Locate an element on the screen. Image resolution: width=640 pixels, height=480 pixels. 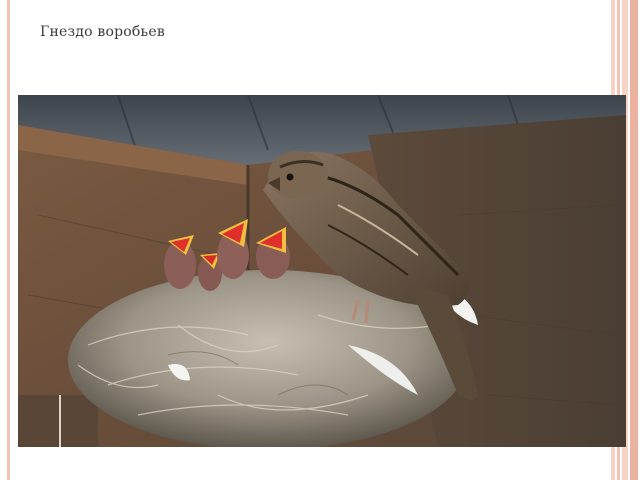
slide-title: Гнездо воробьев is located at coordinates (102, 32).